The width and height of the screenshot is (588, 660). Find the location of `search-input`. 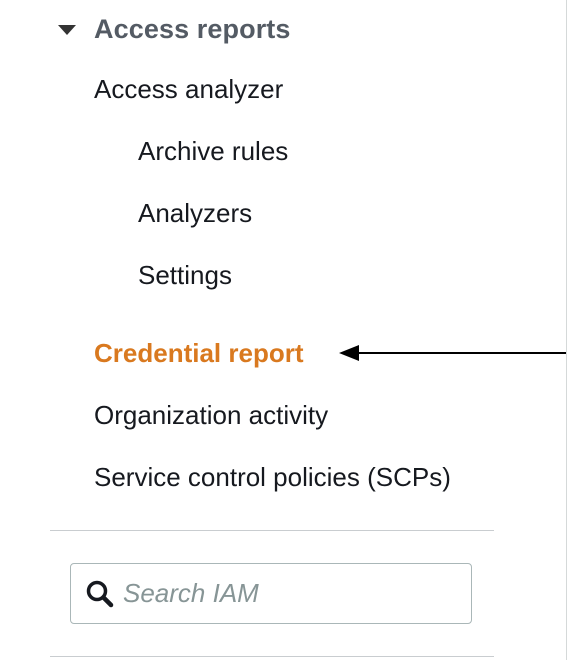

search-input is located at coordinates (283, 593).